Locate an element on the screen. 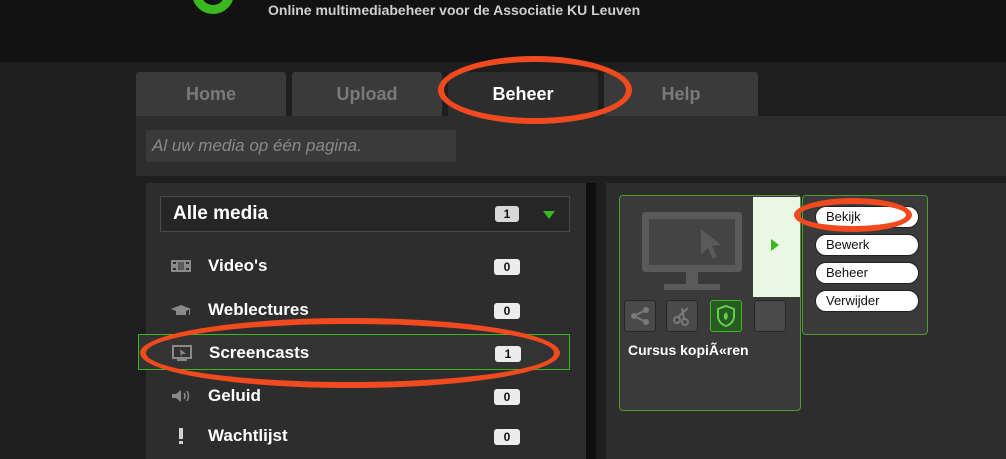 This screenshot has width=1006, height=459. chevron-down-icon is located at coordinates (549, 215).